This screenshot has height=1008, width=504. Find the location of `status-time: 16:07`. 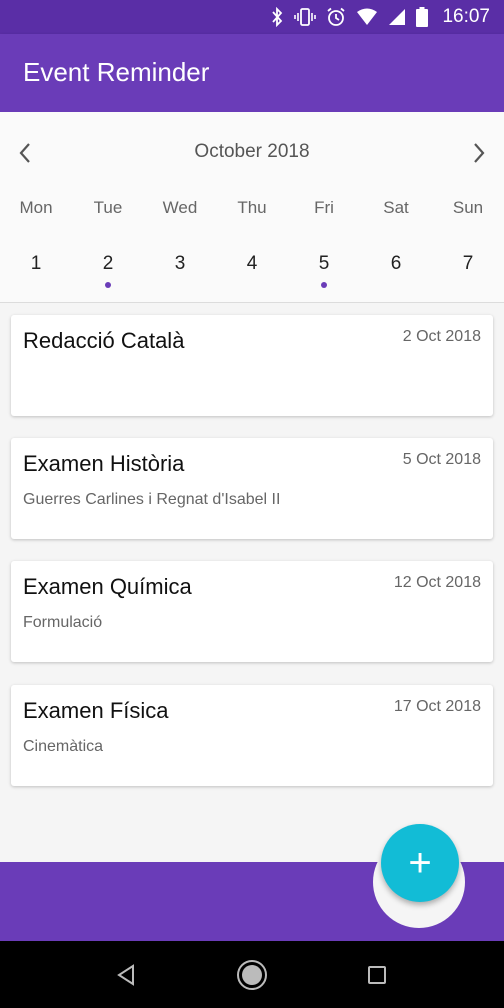

status-time: 16:07 is located at coordinates (466, 16).